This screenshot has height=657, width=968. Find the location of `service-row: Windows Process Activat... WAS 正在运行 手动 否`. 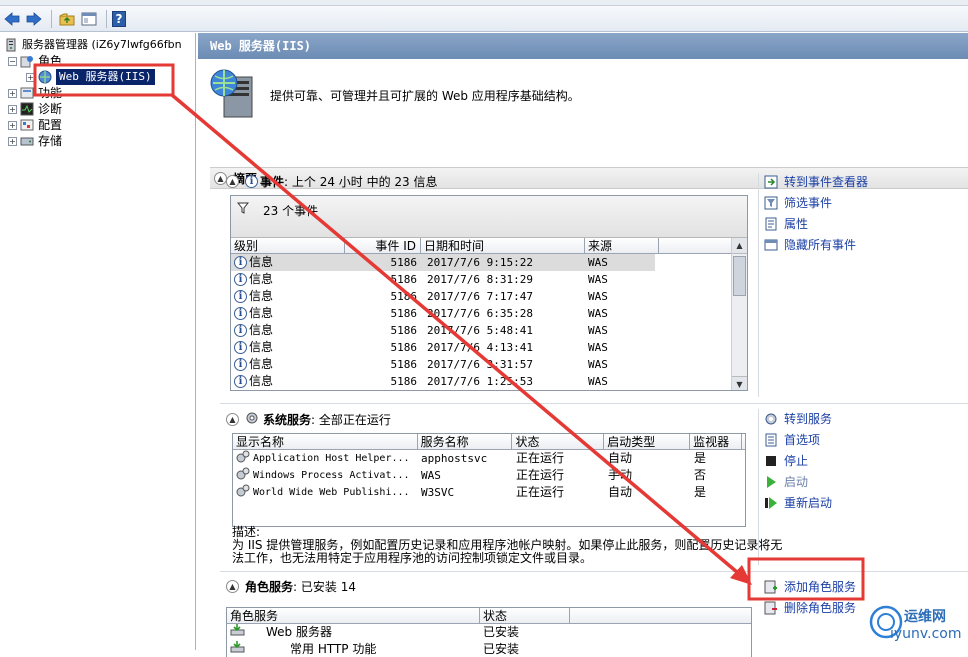

service-row: Windows Process Activat... WAS 正在运行 手动 否 is located at coordinates (489, 475).